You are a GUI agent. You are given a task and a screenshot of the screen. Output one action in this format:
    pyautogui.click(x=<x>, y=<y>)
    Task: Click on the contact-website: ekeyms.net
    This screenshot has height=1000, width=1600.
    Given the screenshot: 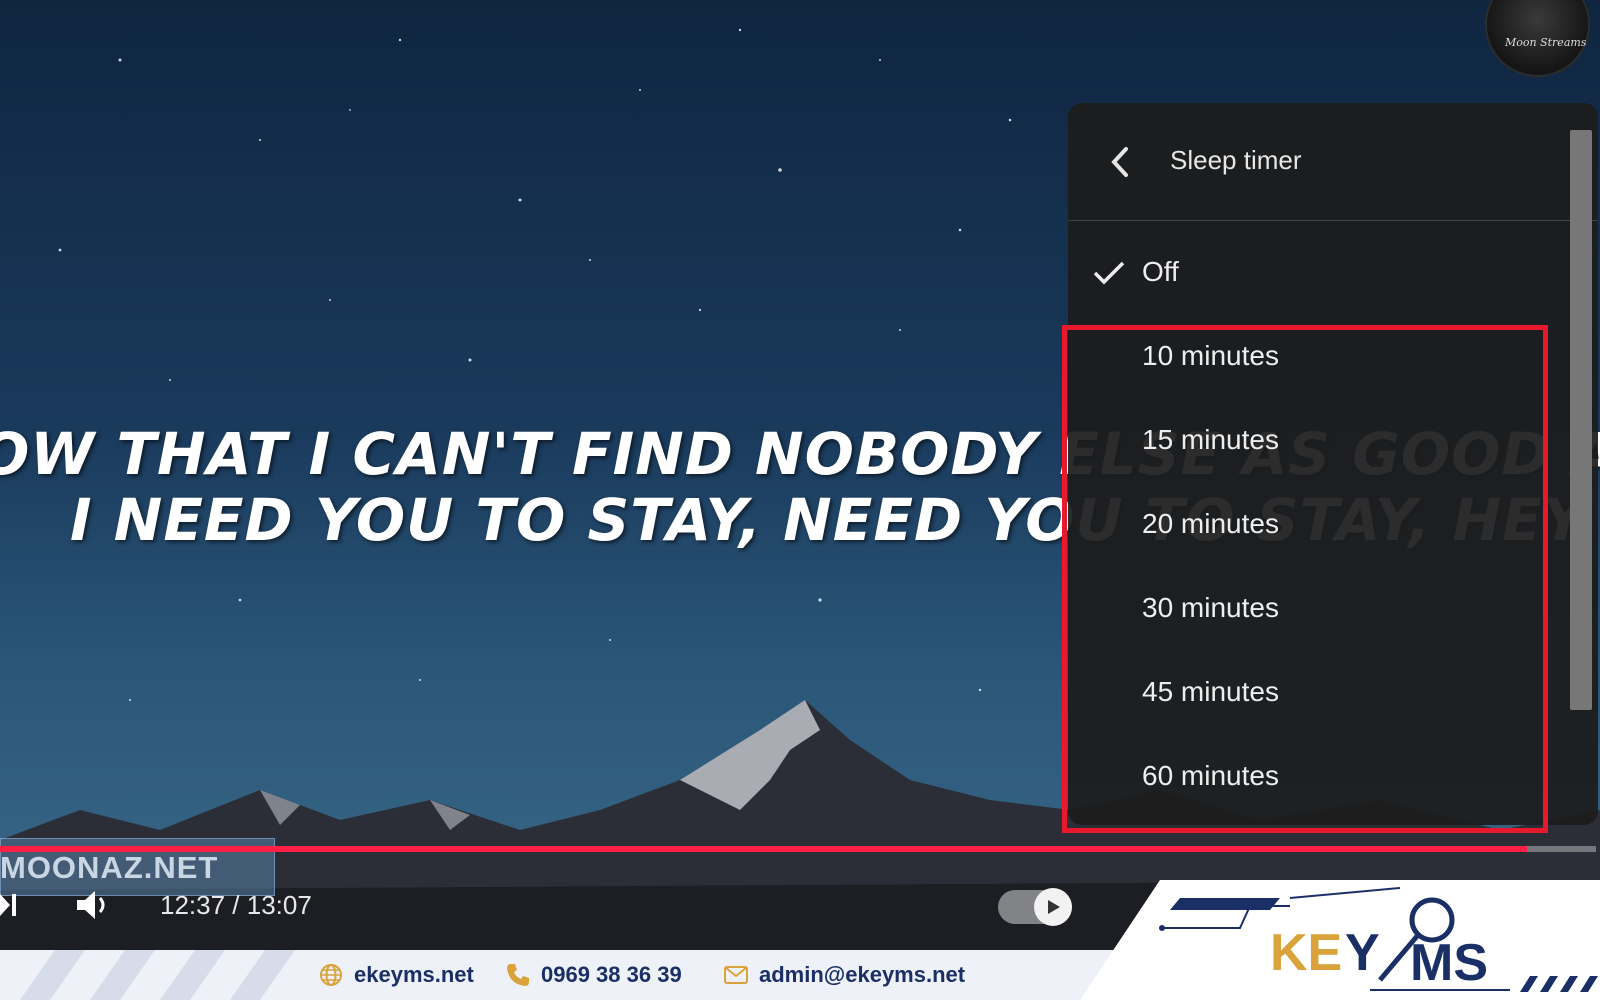 What is the action you would take?
    pyautogui.click(x=396, y=975)
    